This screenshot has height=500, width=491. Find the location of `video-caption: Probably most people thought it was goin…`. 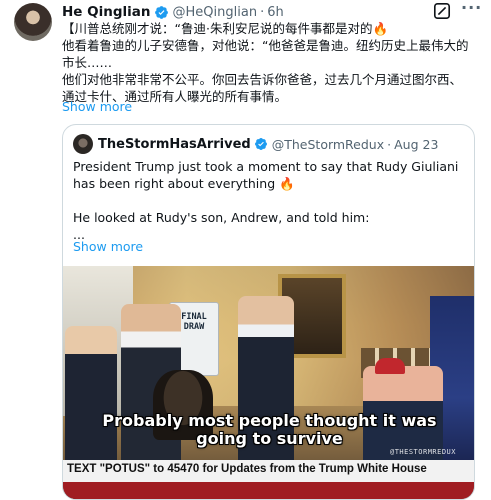

video-caption: Probably most people thought it was goin… is located at coordinates (269, 429).